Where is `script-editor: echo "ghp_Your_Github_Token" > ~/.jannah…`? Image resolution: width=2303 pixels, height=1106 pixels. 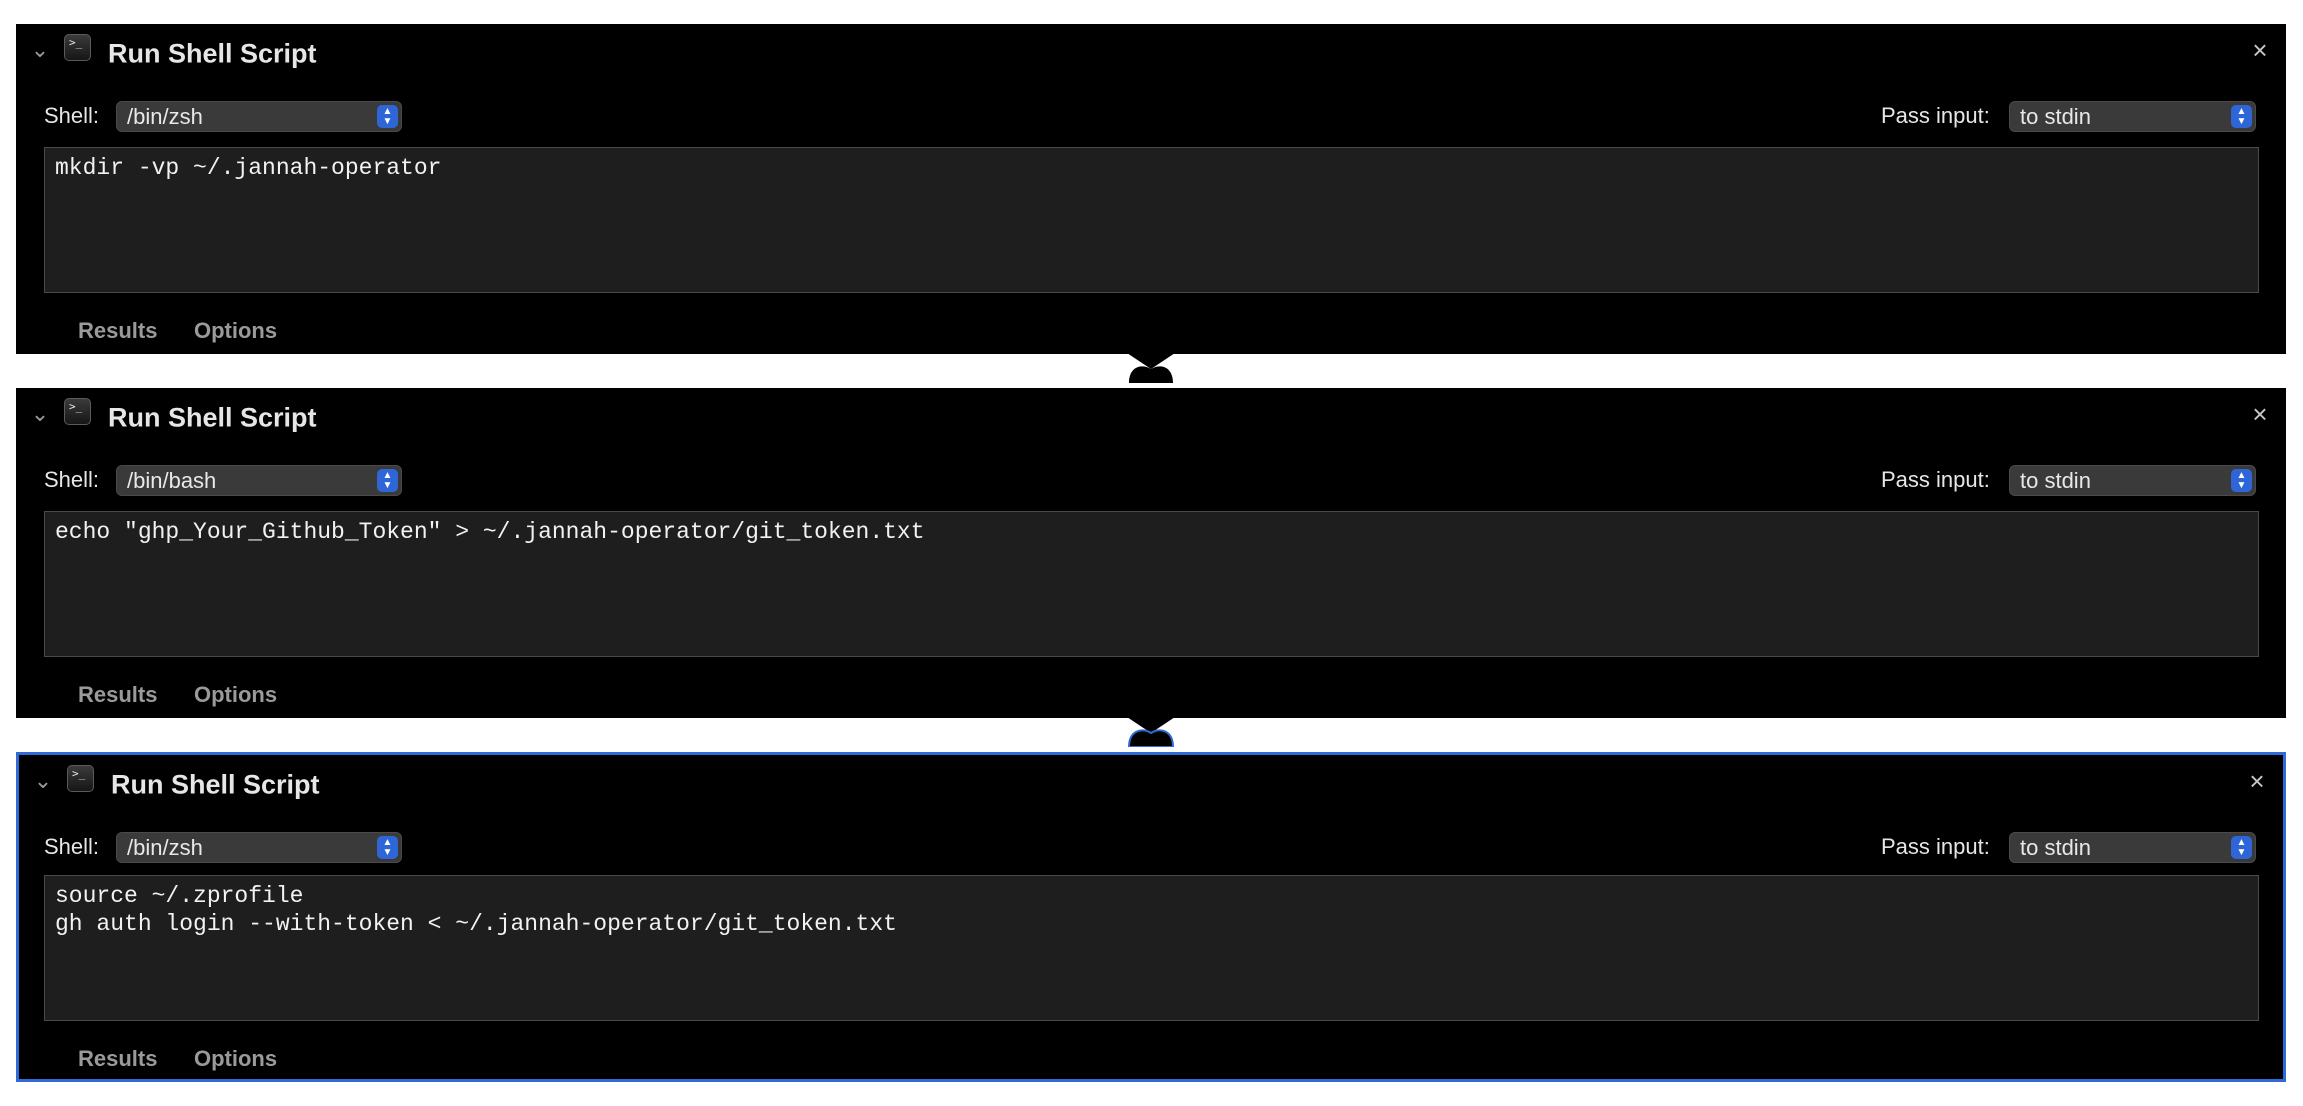 script-editor: echo "ghp_Your_Github_Token" > ~/.jannah… is located at coordinates (1151, 584).